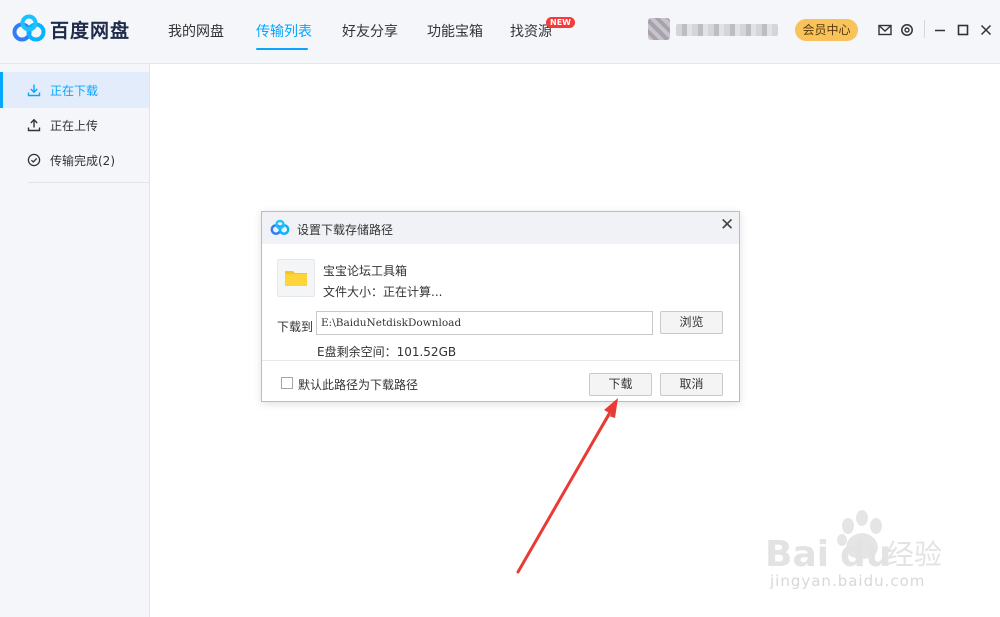 The image size is (1000, 617). I want to click on sidebar-item-uploading: 正在上传, so click(74, 125).